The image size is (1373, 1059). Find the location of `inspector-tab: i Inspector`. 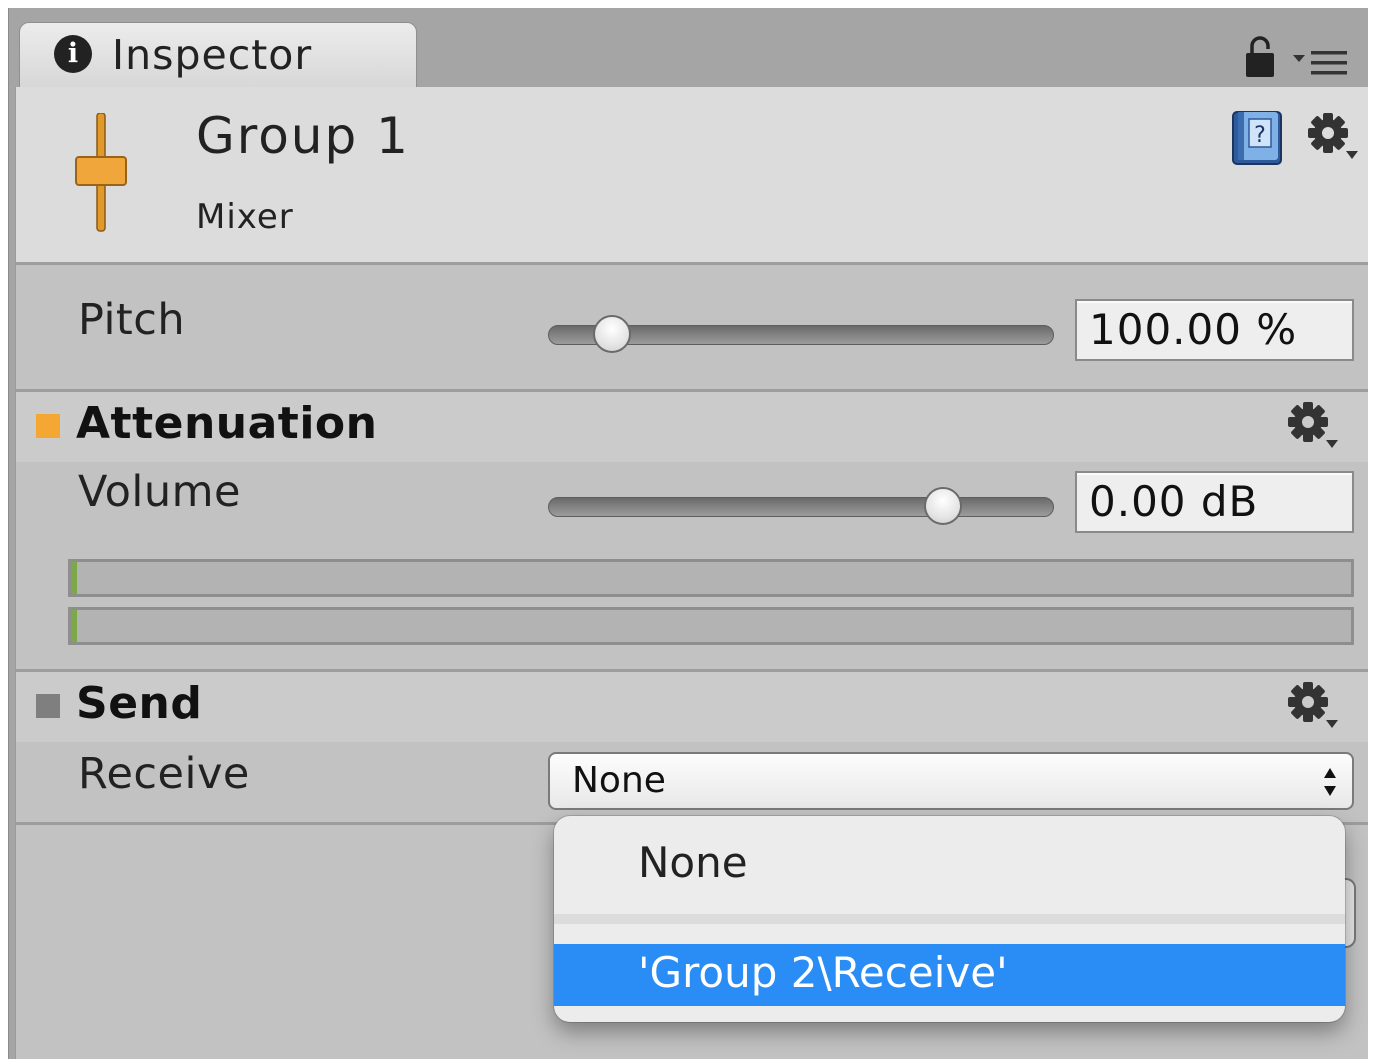

inspector-tab: i Inspector is located at coordinates (218, 55).